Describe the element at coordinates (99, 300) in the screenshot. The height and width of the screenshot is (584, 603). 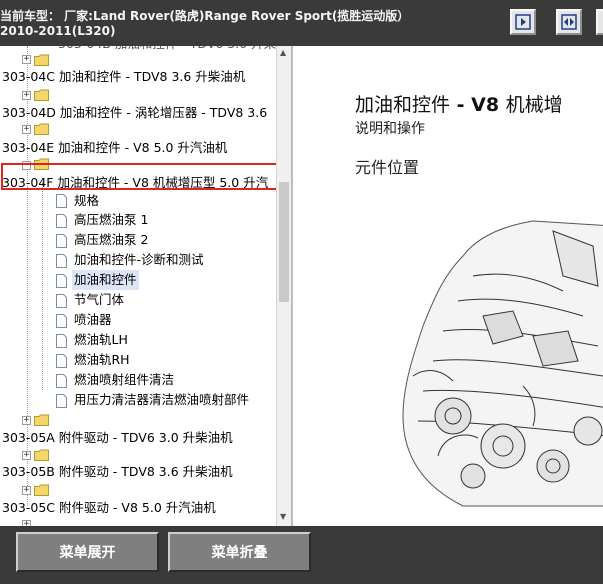
I see `tree-leaf: 节气门体` at that location.